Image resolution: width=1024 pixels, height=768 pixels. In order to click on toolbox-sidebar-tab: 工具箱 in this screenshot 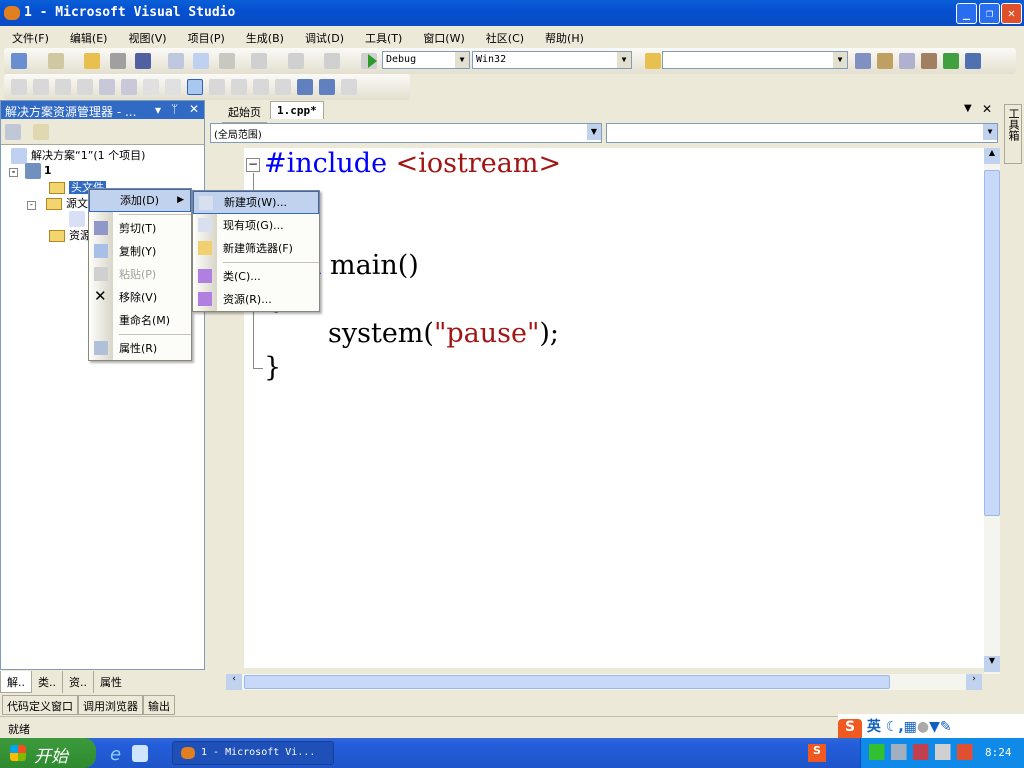, I will do `click(1013, 134)`.